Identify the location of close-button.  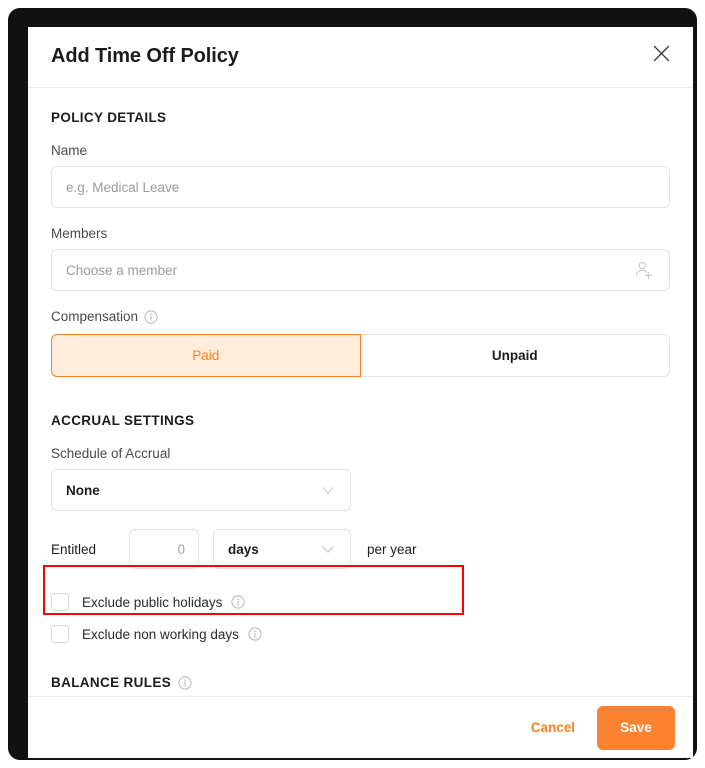
(661, 56).